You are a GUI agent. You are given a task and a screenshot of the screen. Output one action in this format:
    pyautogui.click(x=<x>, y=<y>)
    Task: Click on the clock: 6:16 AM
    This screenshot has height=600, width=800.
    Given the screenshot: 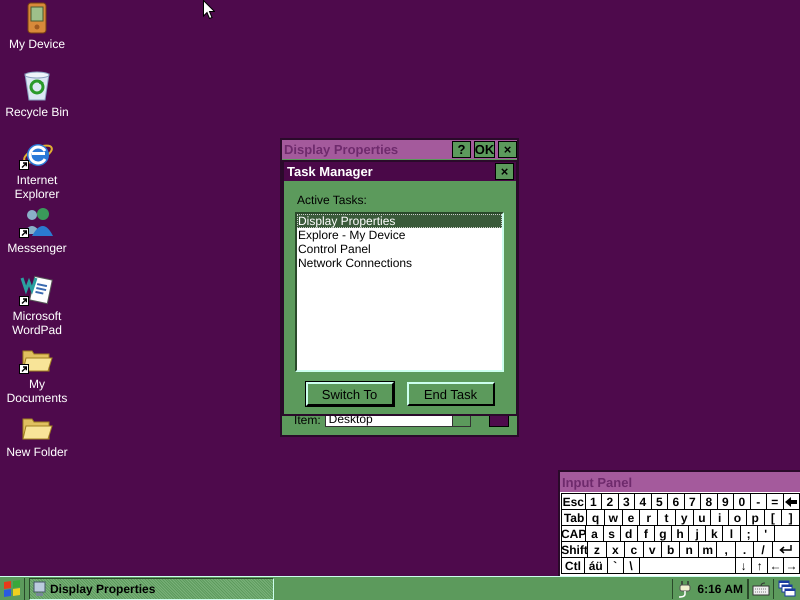 What is the action you would take?
    pyautogui.click(x=720, y=589)
    